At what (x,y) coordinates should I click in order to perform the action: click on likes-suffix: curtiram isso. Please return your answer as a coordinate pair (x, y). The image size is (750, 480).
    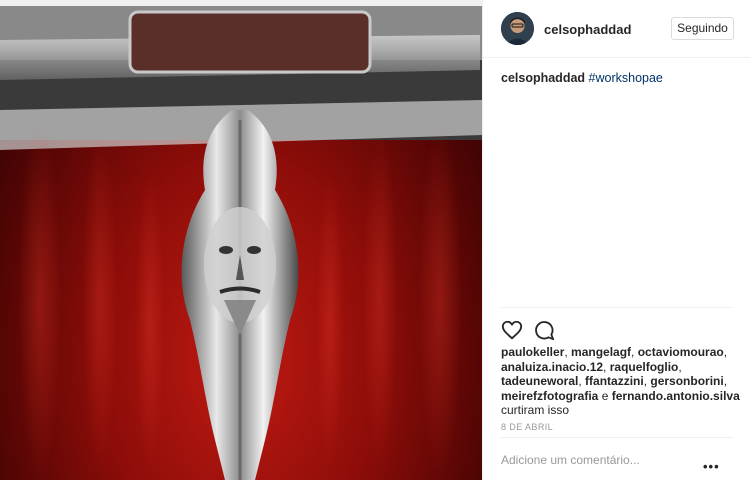
    Looking at the image, I should click on (535, 410).